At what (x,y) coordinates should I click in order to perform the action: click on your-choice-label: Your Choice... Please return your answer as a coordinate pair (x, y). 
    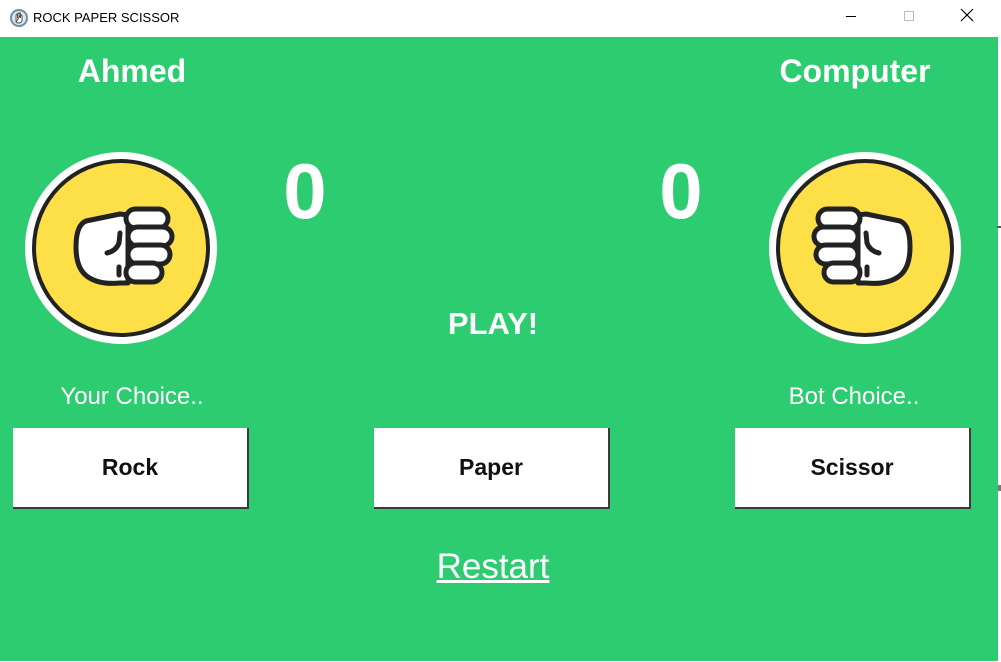
    Looking at the image, I should click on (132, 396).